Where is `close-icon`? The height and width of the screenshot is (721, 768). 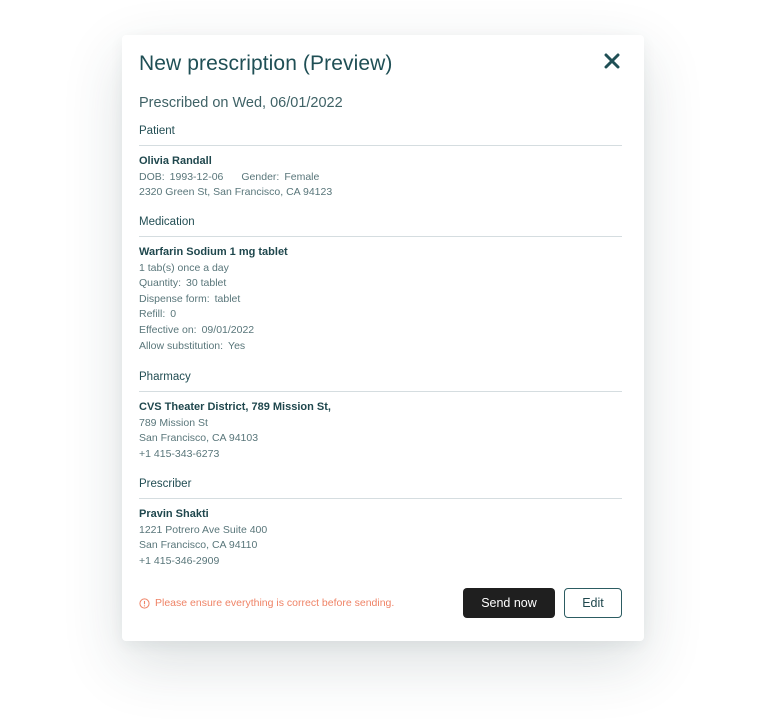 close-icon is located at coordinates (612, 60).